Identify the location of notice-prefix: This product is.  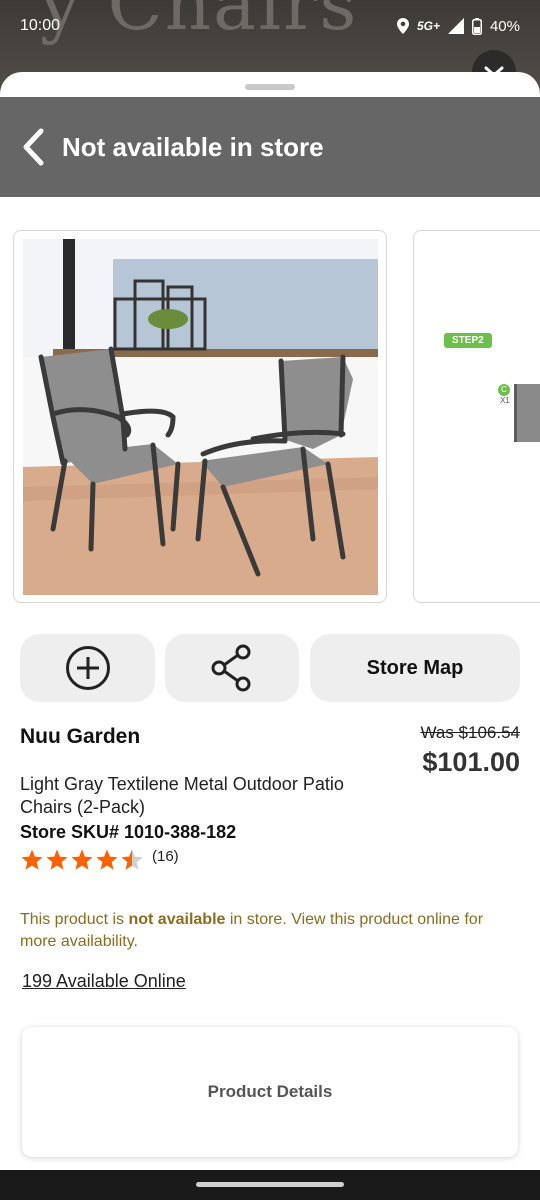
(74, 919).